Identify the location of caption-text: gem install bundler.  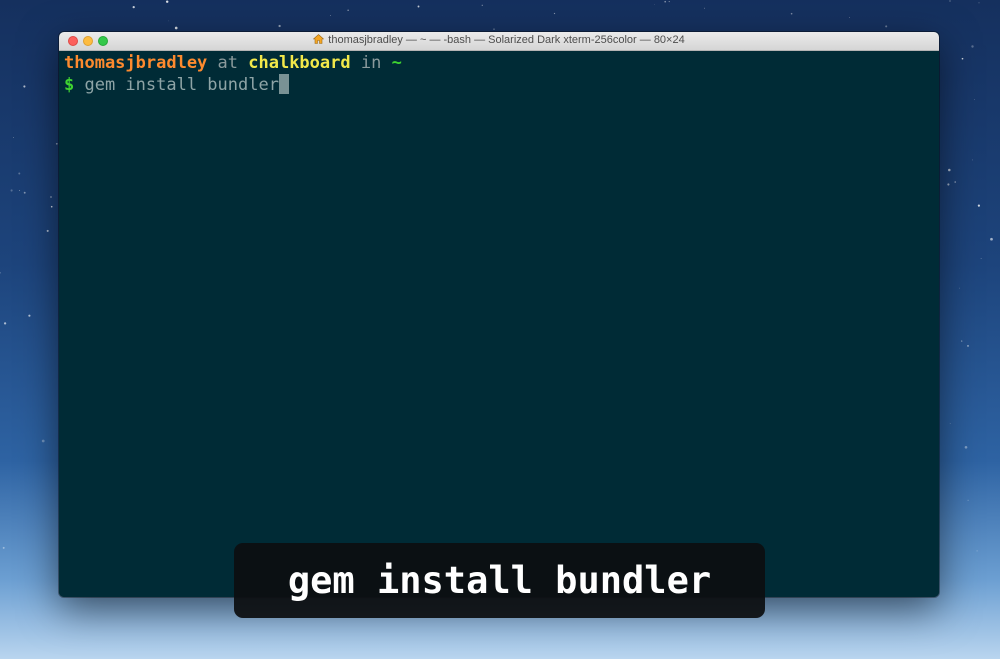
(499, 580).